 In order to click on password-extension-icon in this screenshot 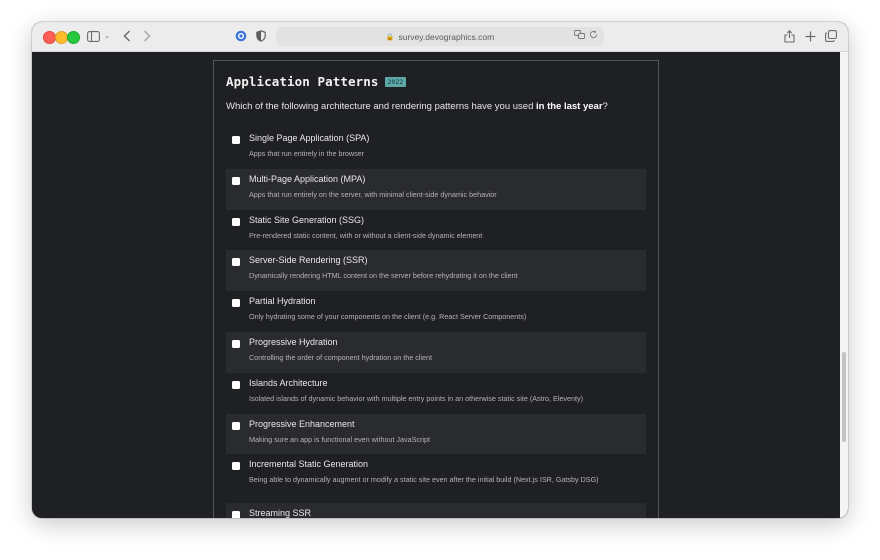, I will do `click(241, 36)`.